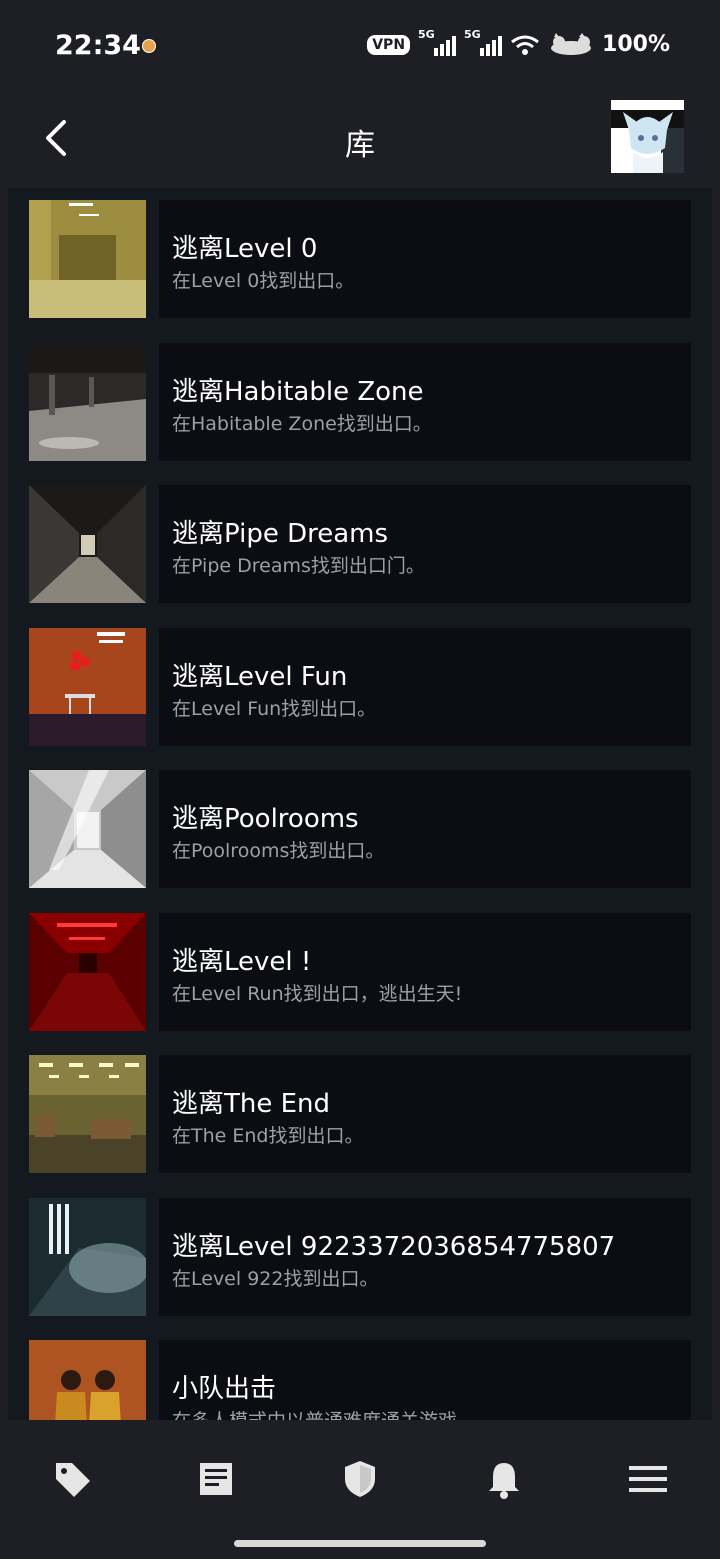  I want to click on nav-notifications, so click(504, 1479).